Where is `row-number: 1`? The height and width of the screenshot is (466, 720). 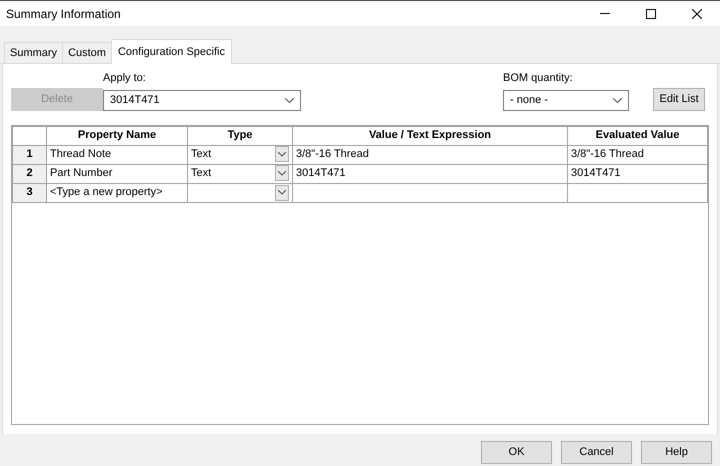 row-number: 1 is located at coordinates (29, 154).